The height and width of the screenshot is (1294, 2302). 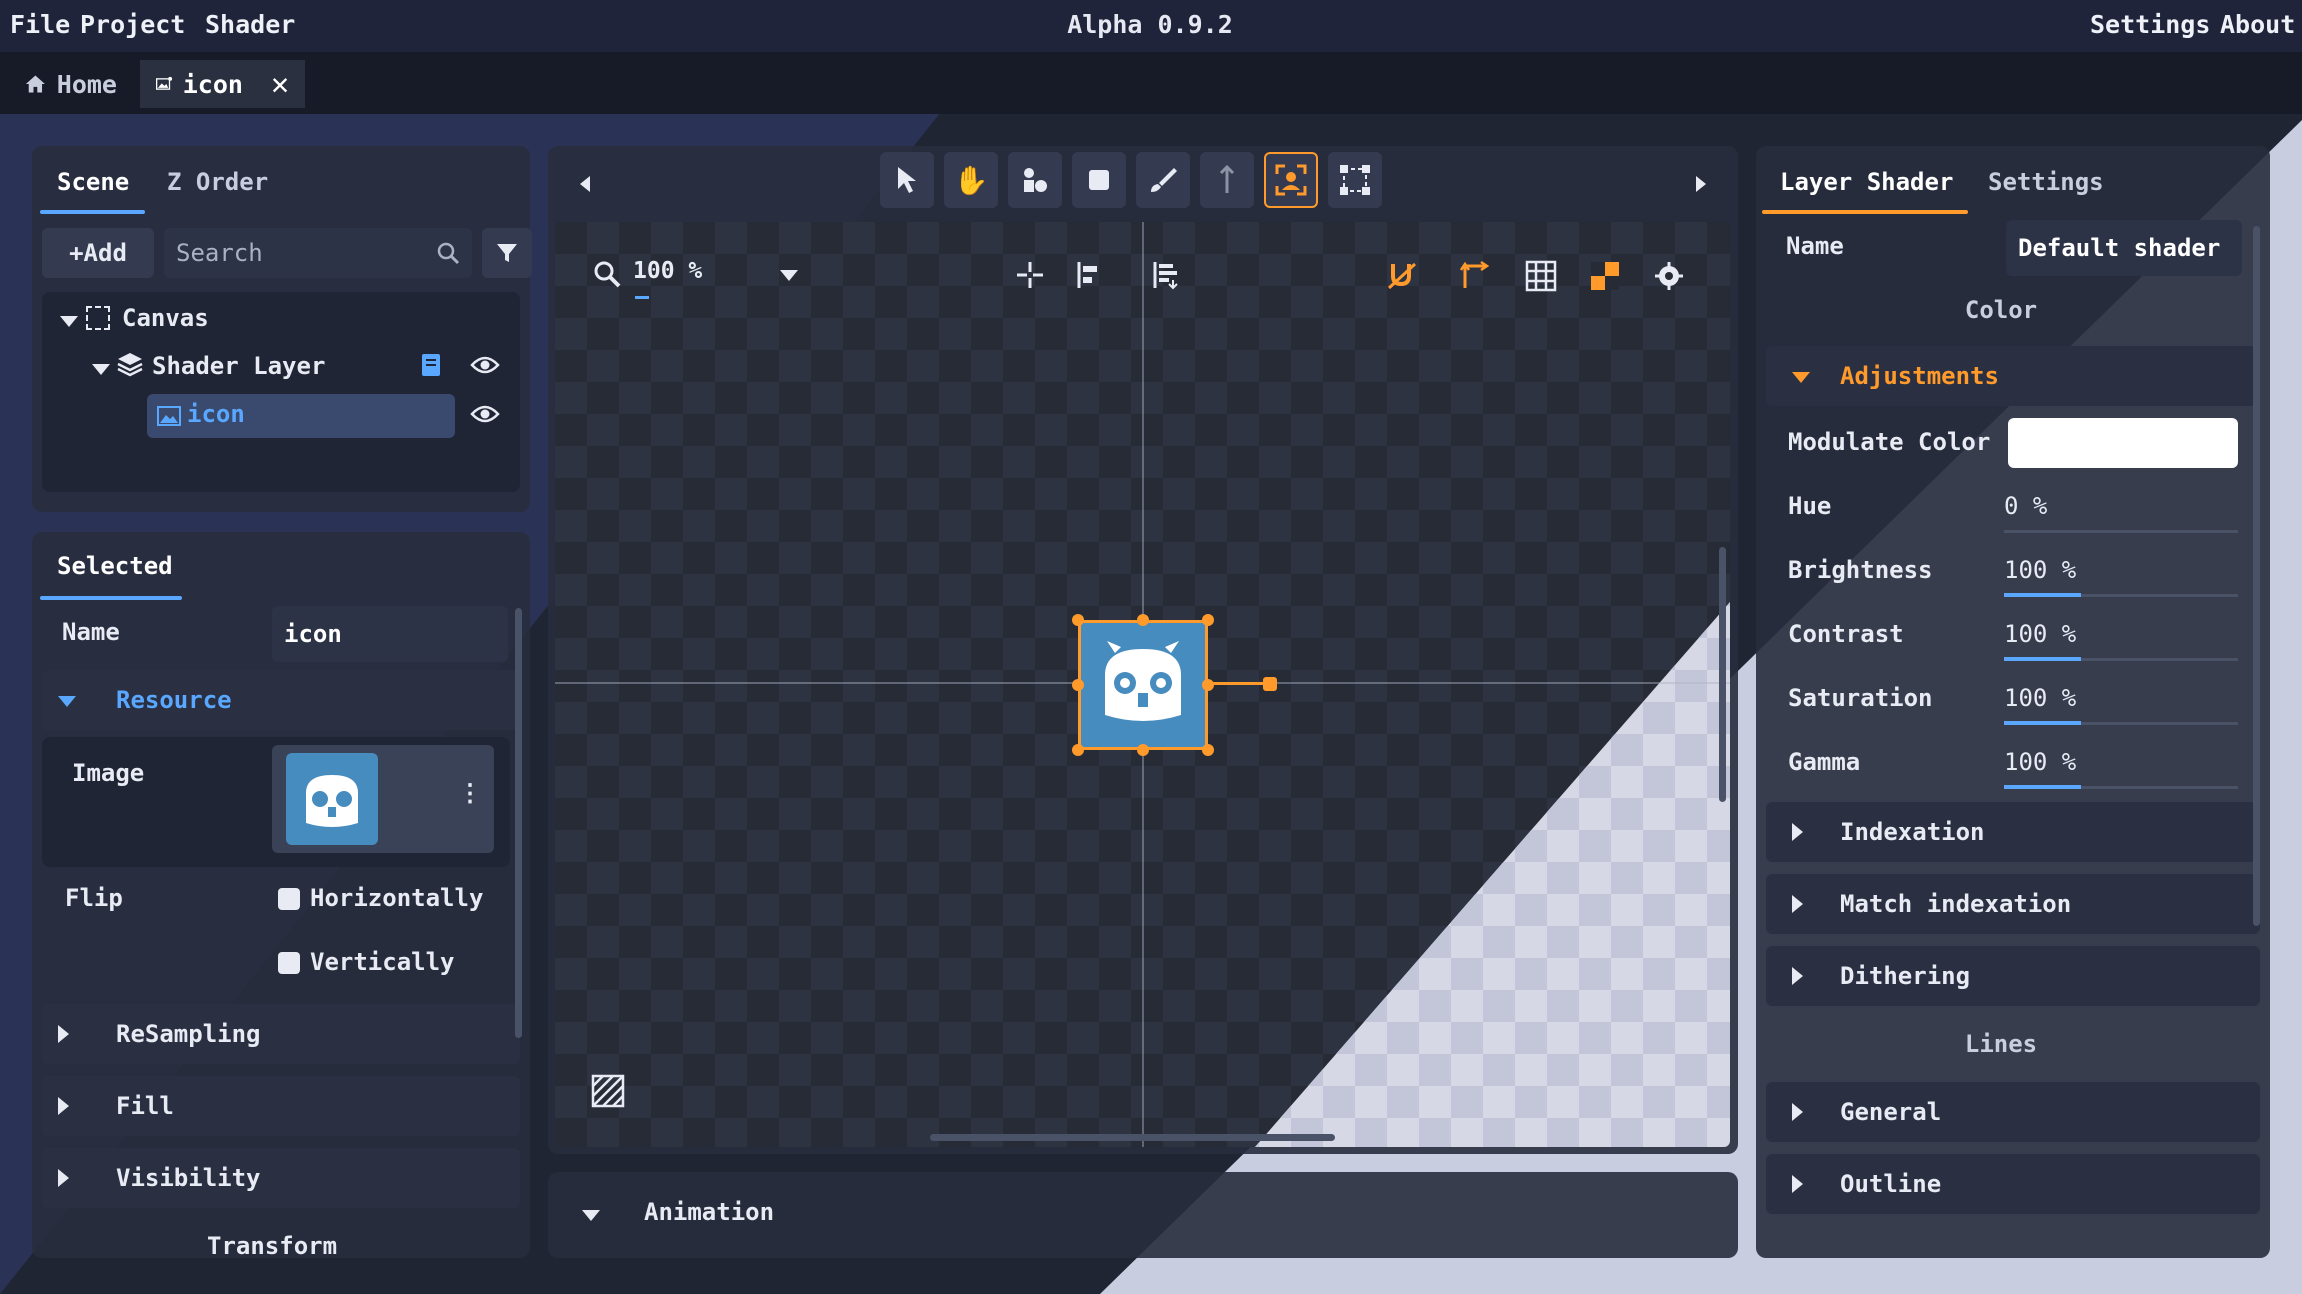 I want to click on hue-slider, so click(x=2121, y=531).